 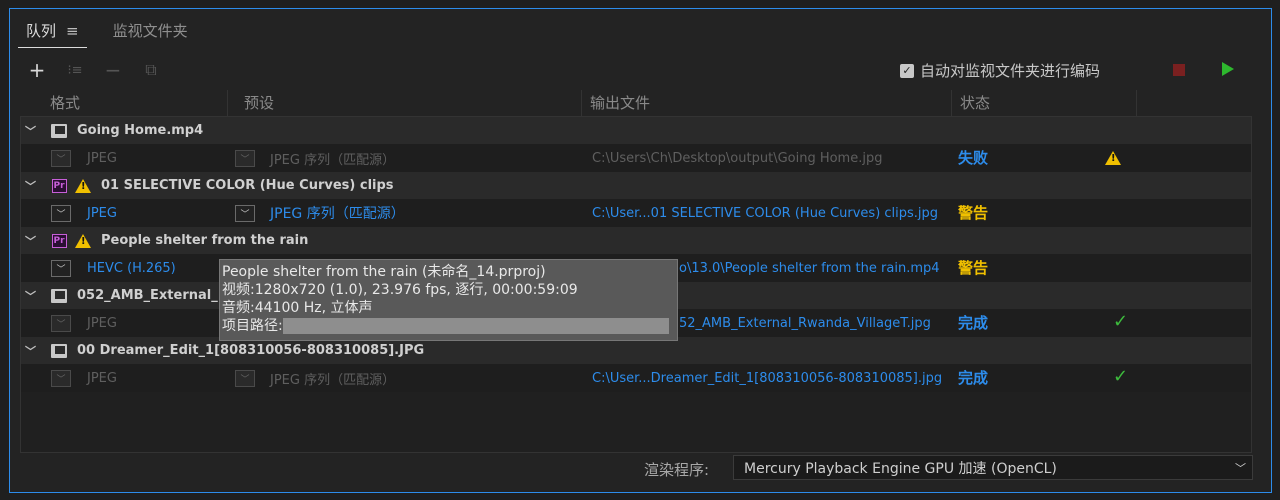 What do you see at coordinates (113, 70) in the screenshot?
I see `remove-item-icon: −` at bounding box center [113, 70].